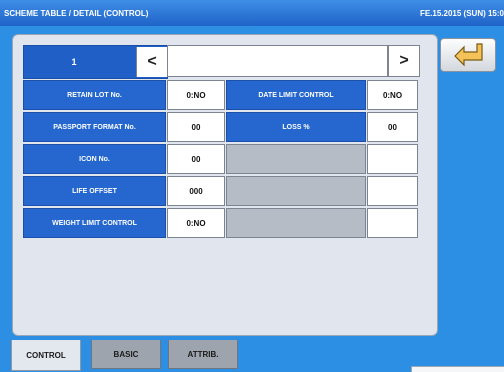 The width and height of the screenshot is (504, 372). Describe the element at coordinates (196, 191) in the screenshot. I see `life-offset-value: 000` at that location.